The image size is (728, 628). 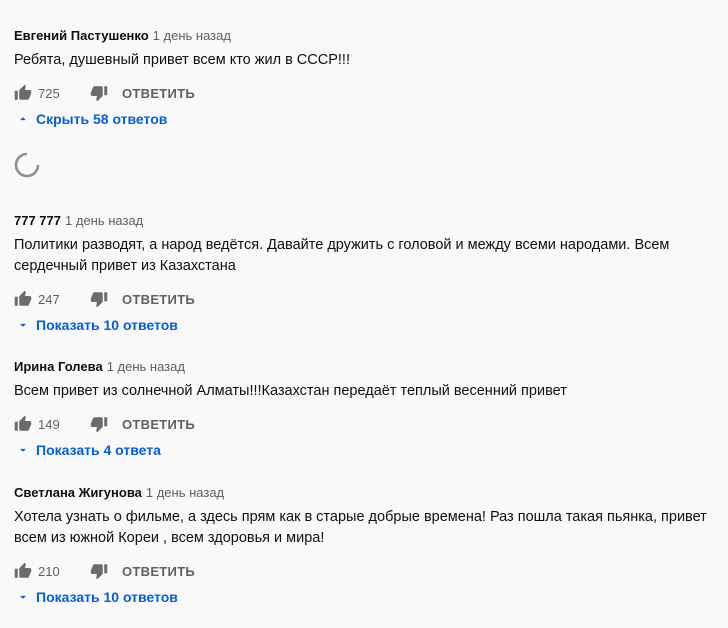 I want to click on comment-author: Ирина Голева, so click(x=58, y=366).